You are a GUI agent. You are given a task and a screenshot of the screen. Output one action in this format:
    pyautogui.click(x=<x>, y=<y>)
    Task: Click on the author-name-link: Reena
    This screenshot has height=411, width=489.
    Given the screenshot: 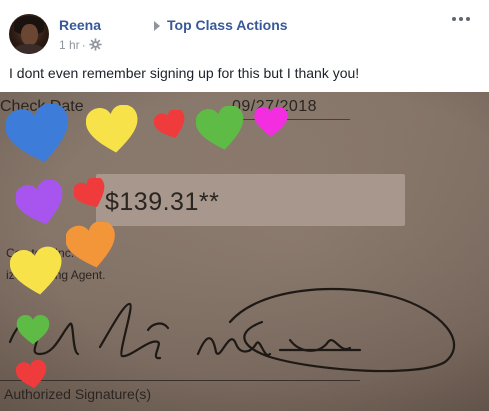 What is the action you would take?
    pyautogui.click(x=80, y=25)
    